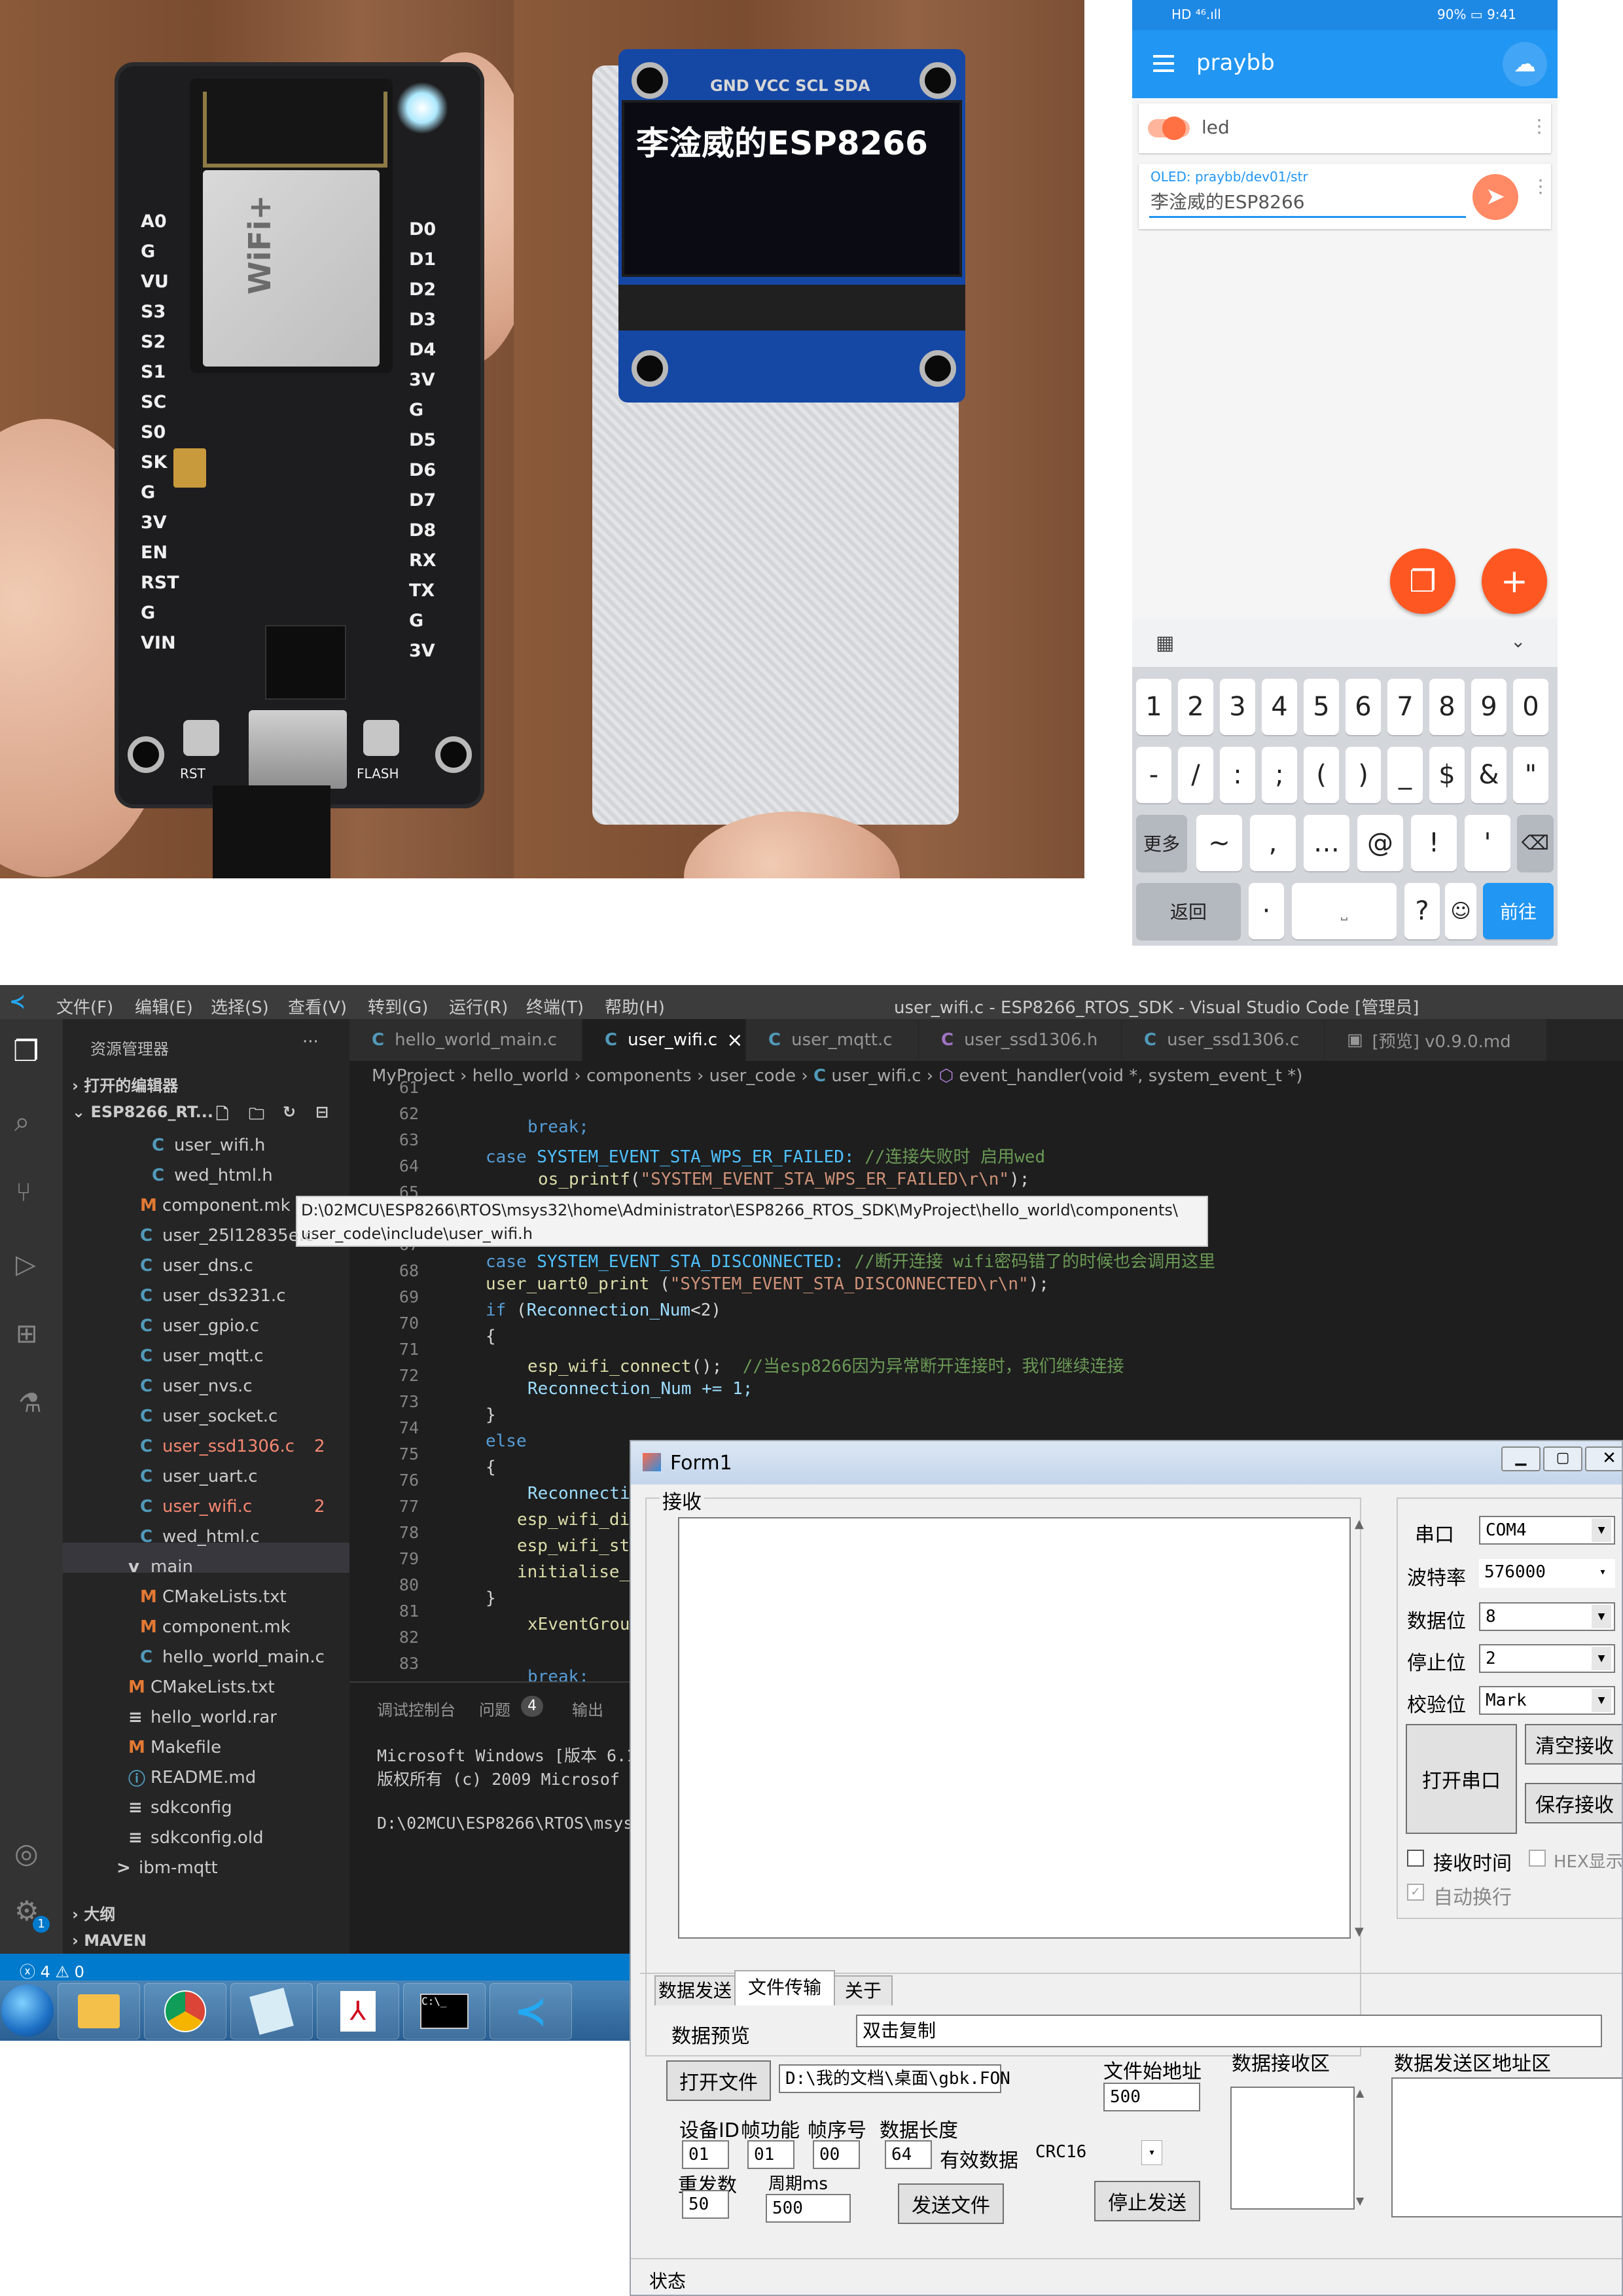 The height and width of the screenshot is (2296, 1623). I want to click on open-file-button: 打开文件, so click(718, 2080).